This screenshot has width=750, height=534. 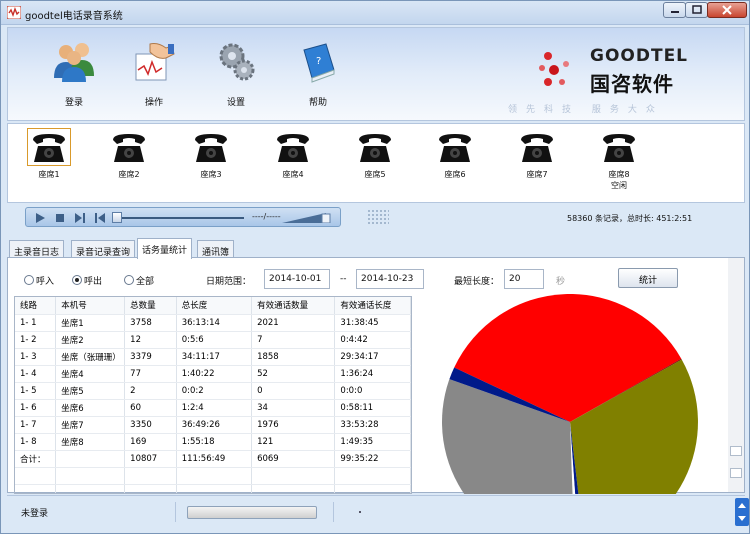 What do you see at coordinates (90, 357) in the screenshot?
I see `table-cell: 坐席（张珊珊）` at bounding box center [90, 357].